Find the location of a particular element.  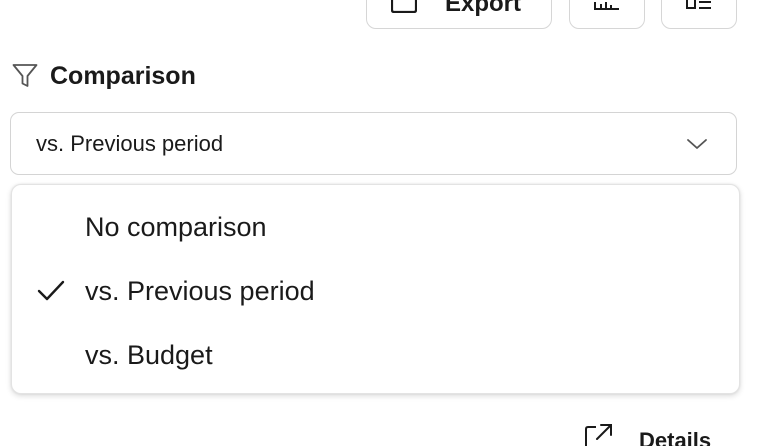

comparison-header: Comparison is located at coordinates (104, 76).